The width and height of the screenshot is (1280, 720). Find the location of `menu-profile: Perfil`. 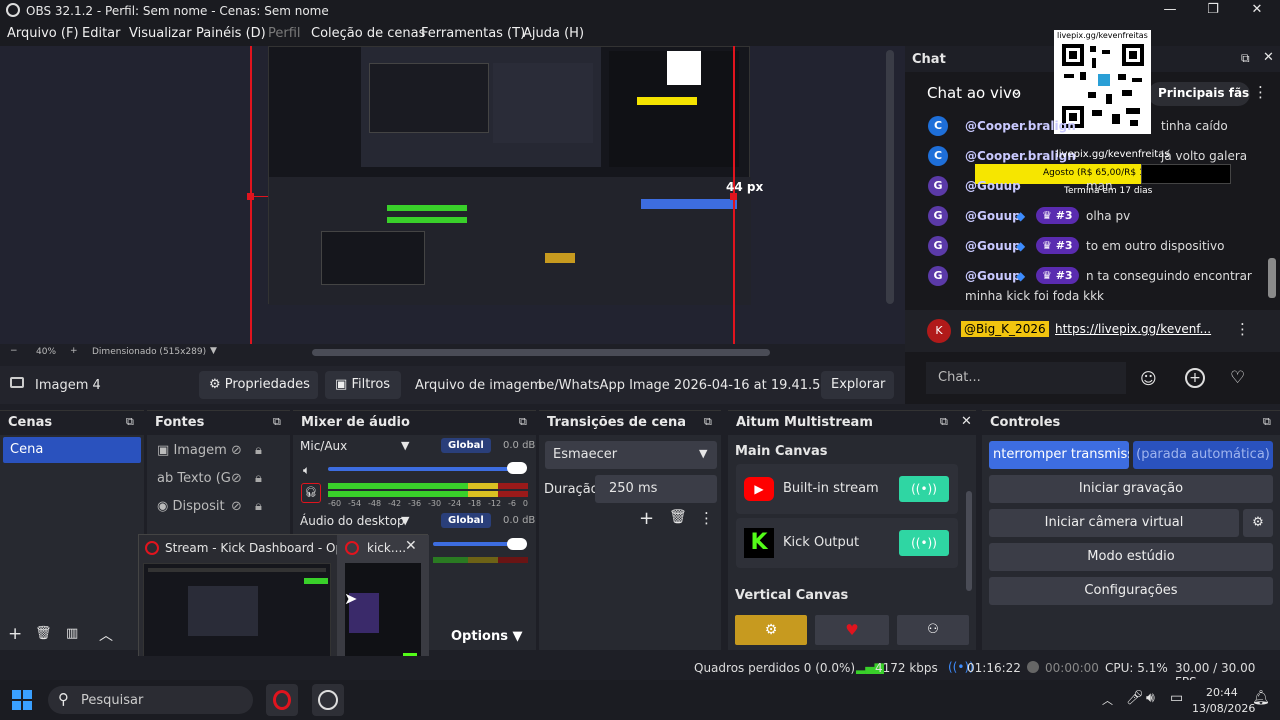

menu-profile: Perfil is located at coordinates (284, 33).